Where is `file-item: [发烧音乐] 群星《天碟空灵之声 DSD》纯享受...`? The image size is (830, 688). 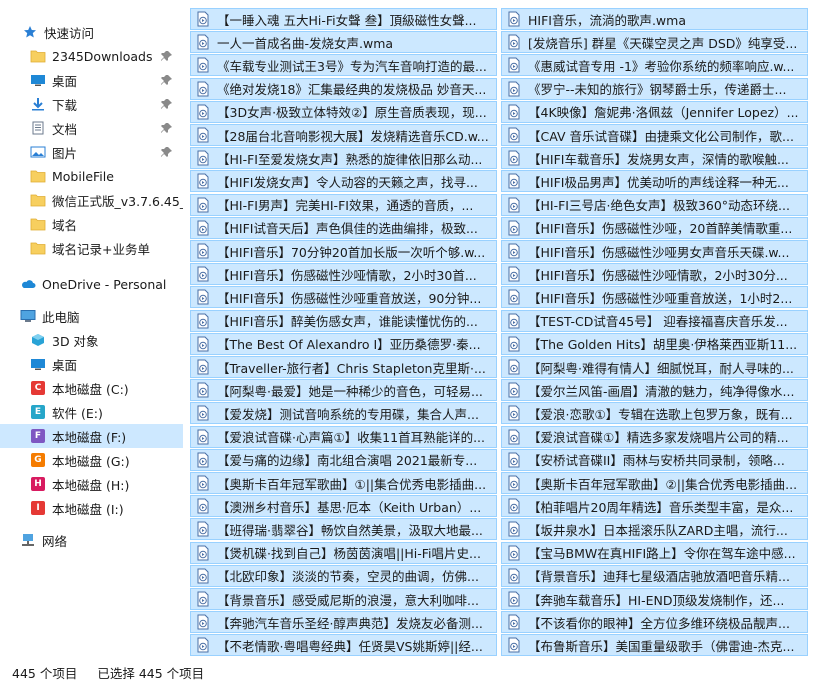 file-item: [发烧音乐] 群星《天碟空灵之声 DSD》纯享受... is located at coordinates (654, 42).